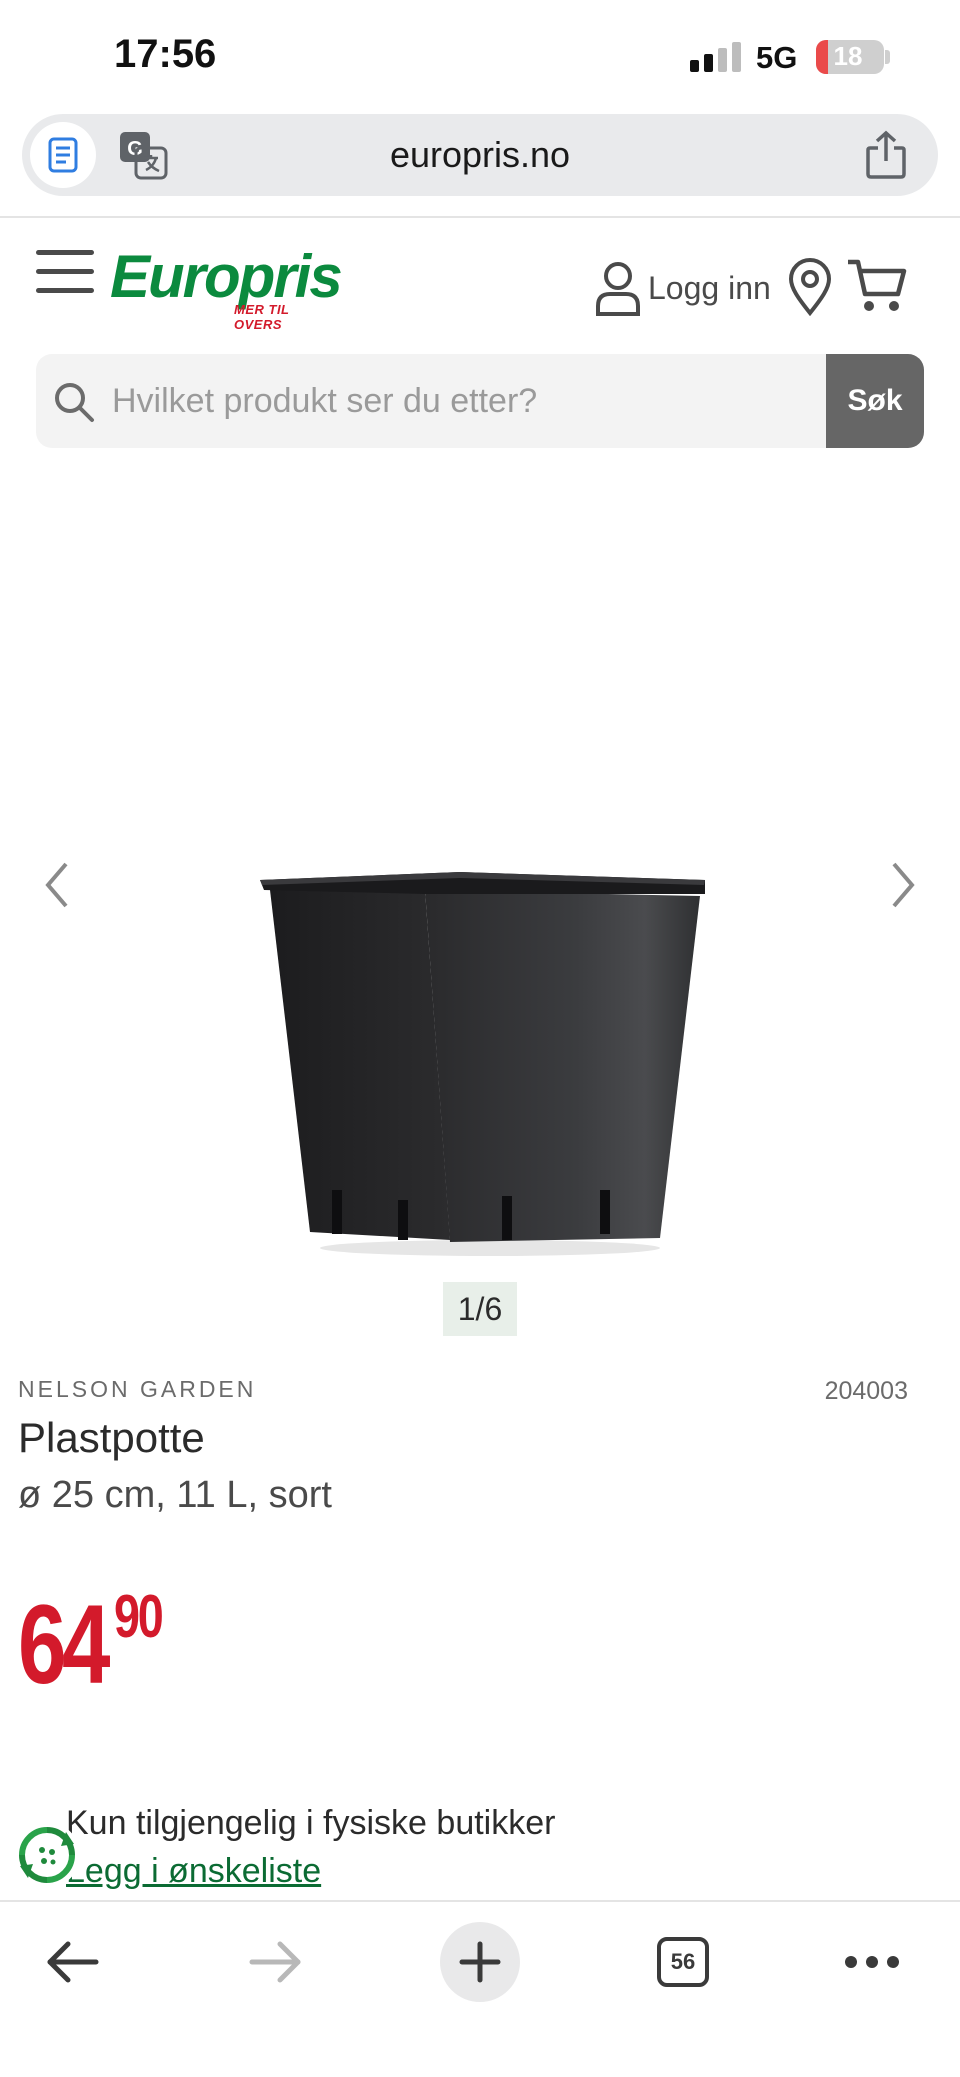  I want to click on network-type: 5G, so click(777, 57).